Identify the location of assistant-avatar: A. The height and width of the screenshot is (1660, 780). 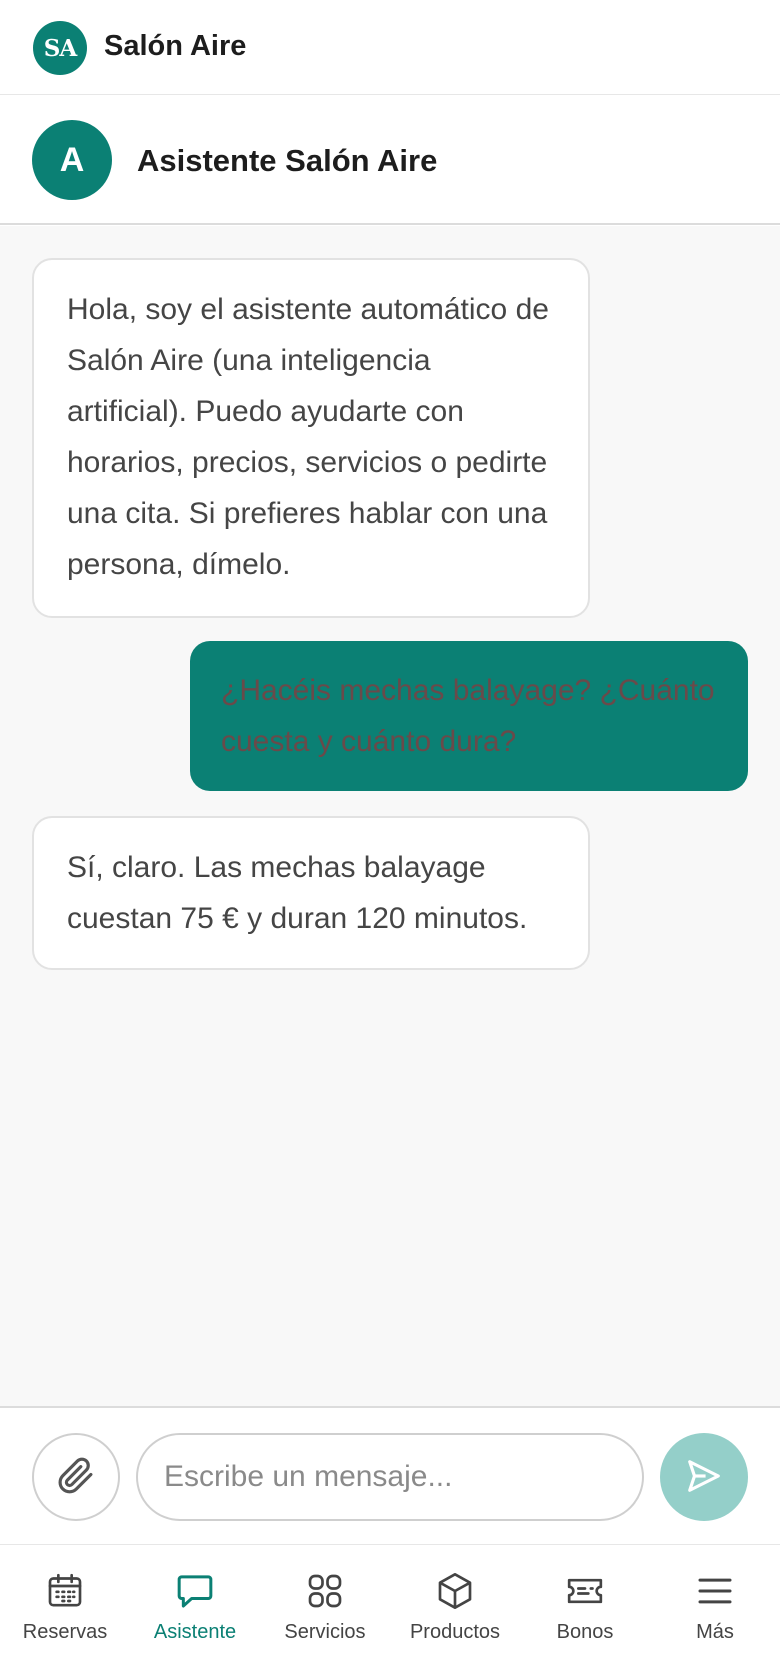
(72, 160).